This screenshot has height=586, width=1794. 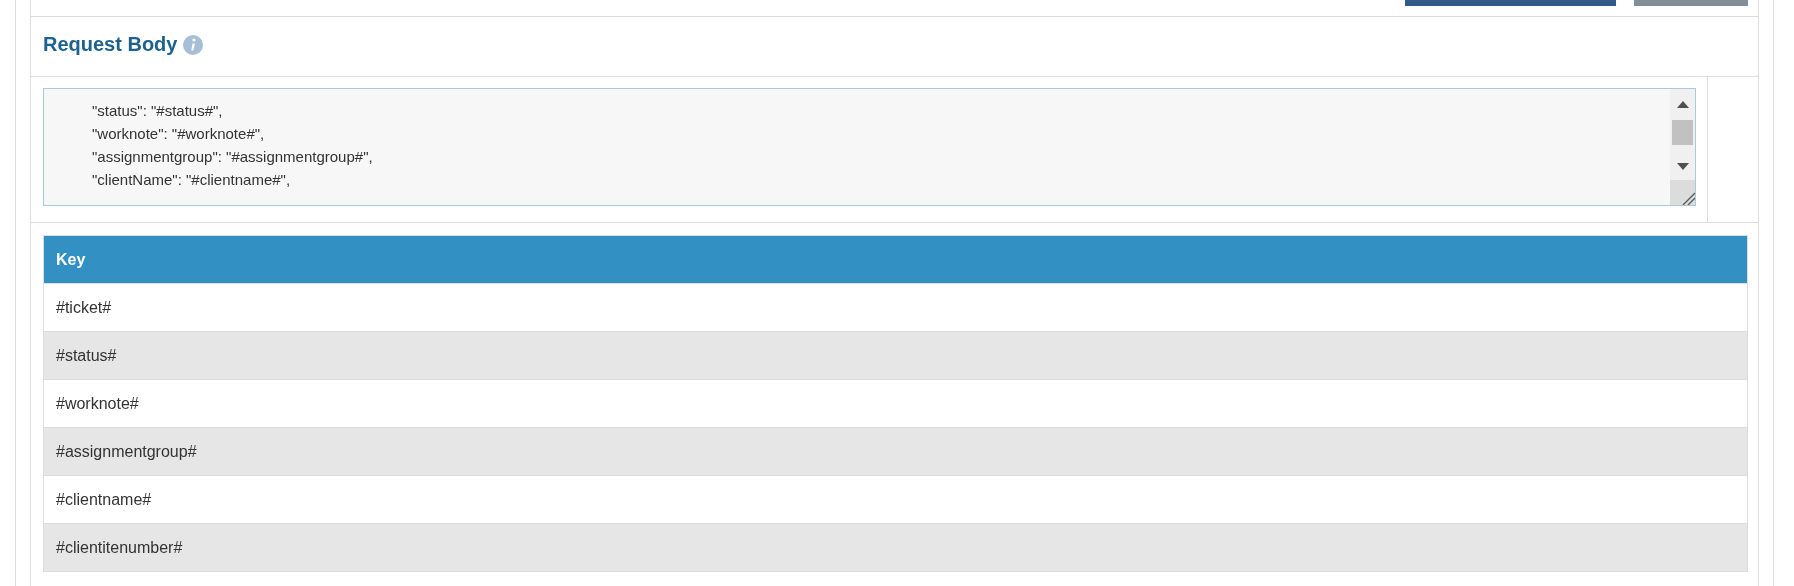 What do you see at coordinates (895, 403) in the screenshot?
I see `table-cell: #worknote#` at bounding box center [895, 403].